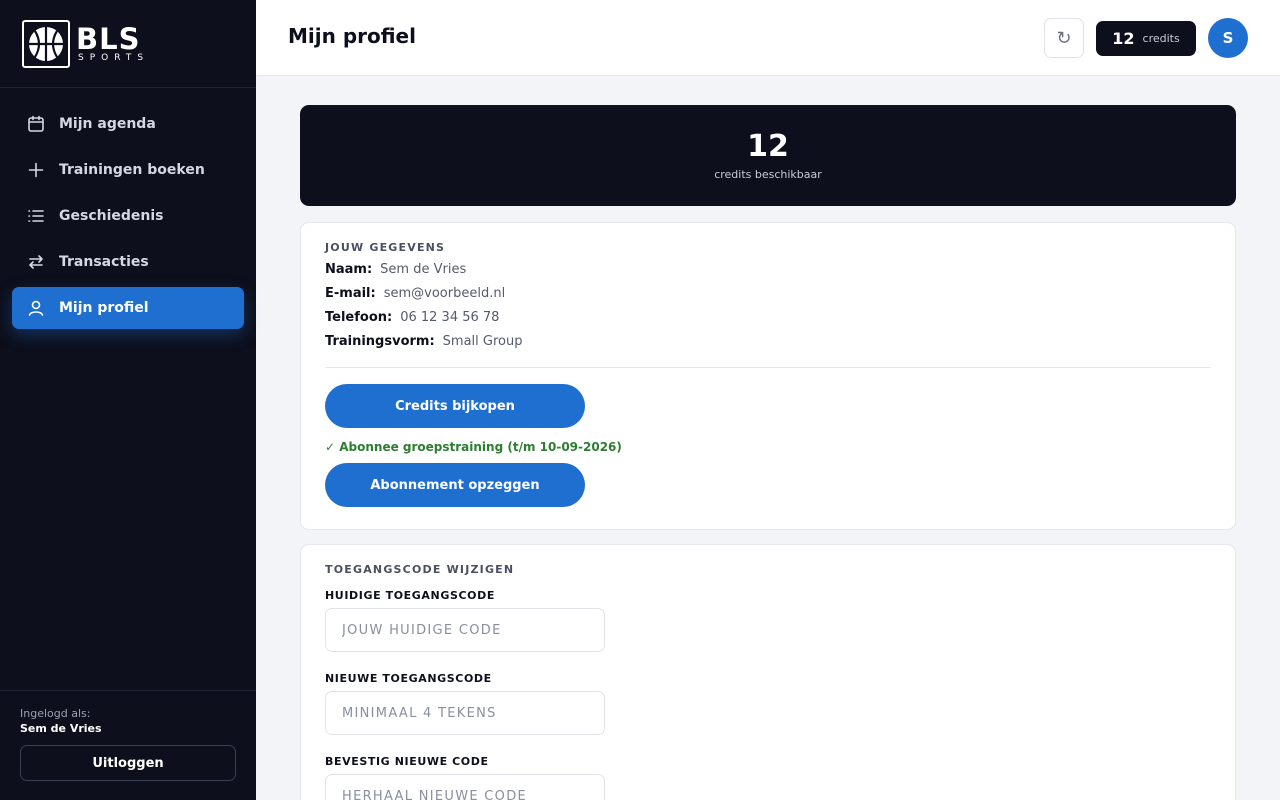 The height and width of the screenshot is (800, 1280). What do you see at coordinates (61, 728) in the screenshot?
I see `logged-in-user: Sem de Vries` at bounding box center [61, 728].